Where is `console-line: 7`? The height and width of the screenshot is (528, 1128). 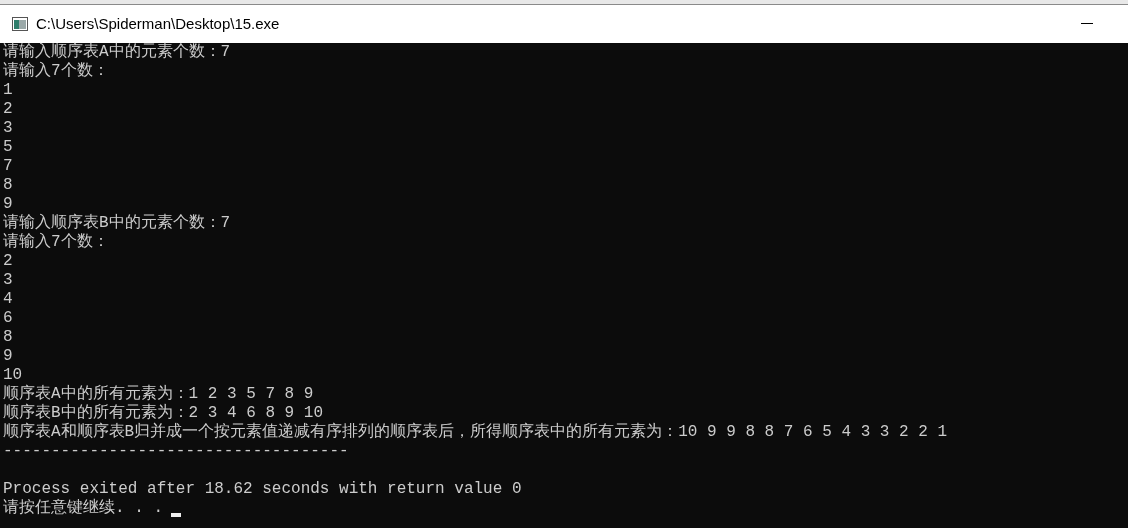
console-line: 7 is located at coordinates (8, 166).